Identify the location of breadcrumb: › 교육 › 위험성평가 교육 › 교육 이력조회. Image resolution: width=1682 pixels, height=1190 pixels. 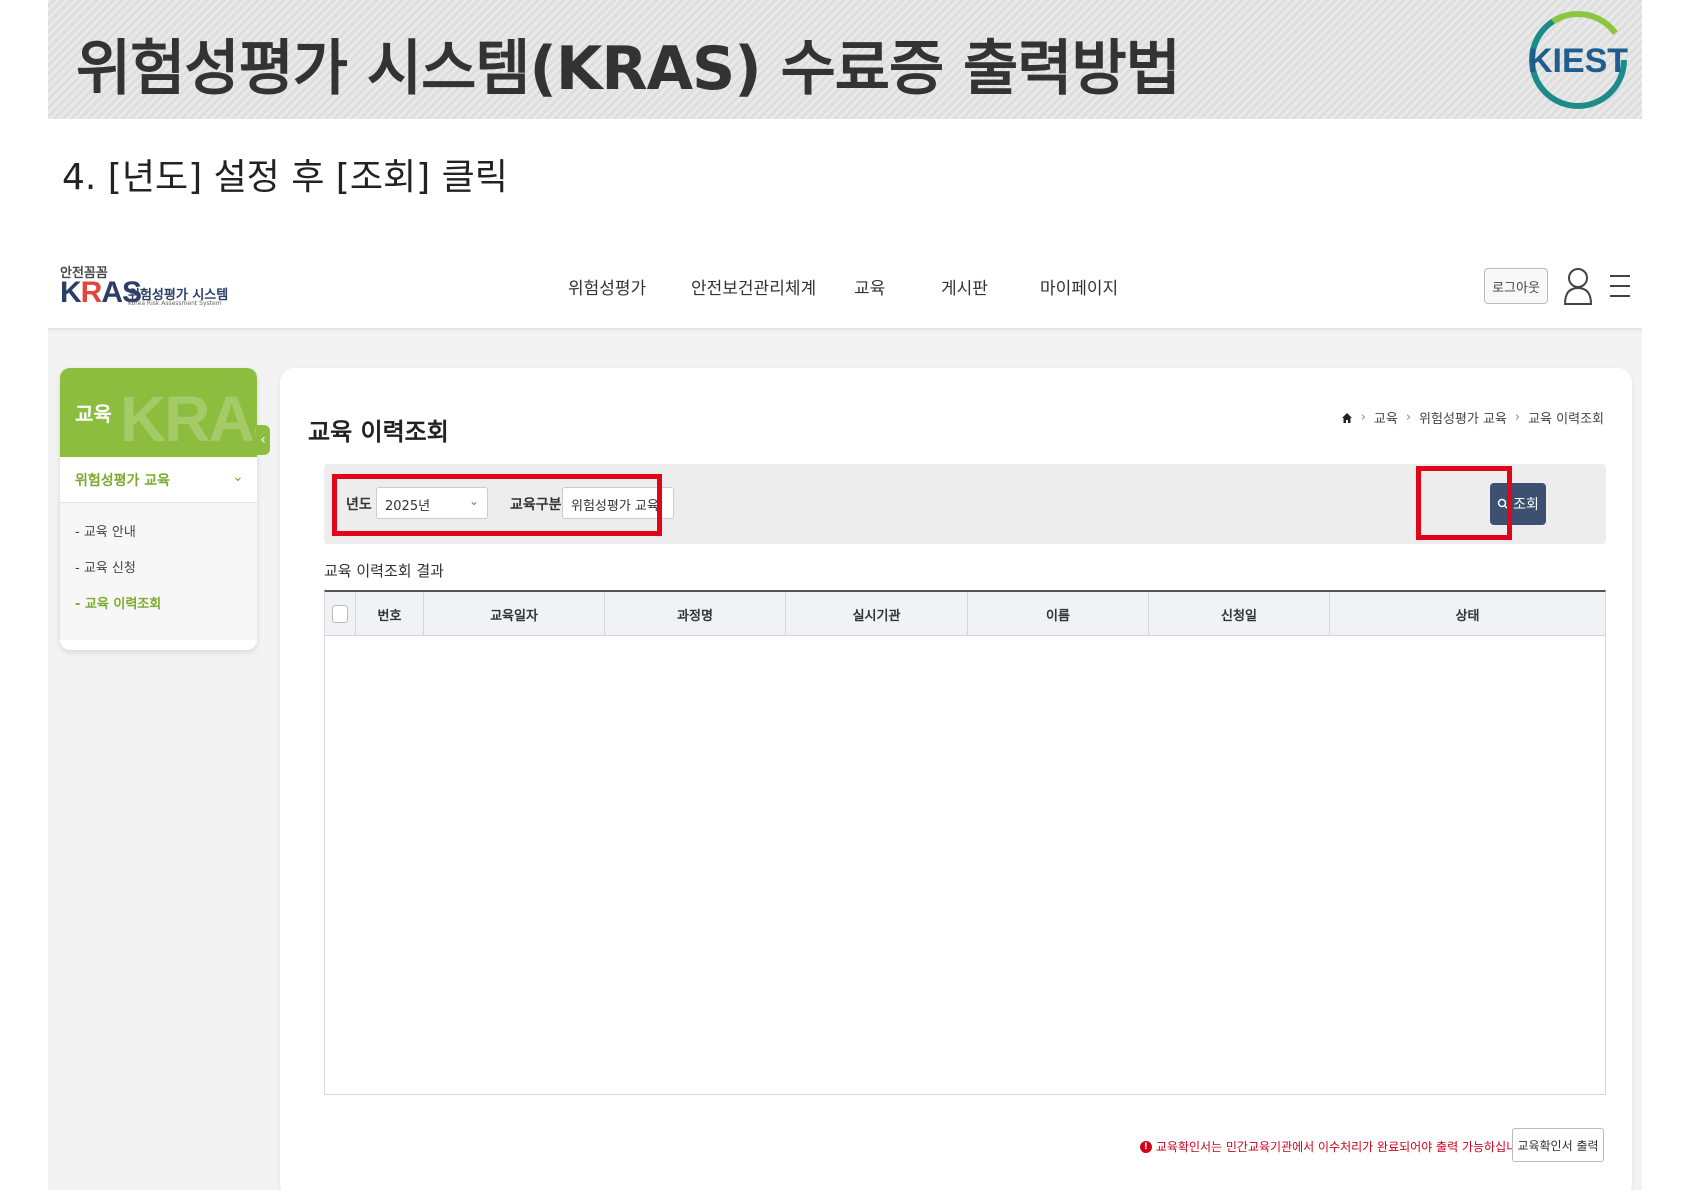
(1472, 417).